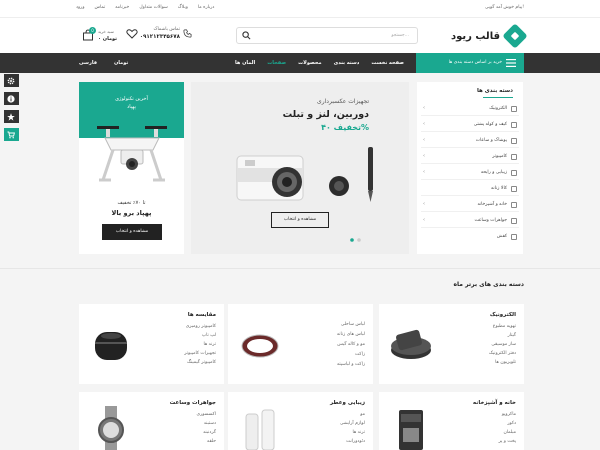  Describe the element at coordinates (470, 109) in the screenshot. I see `category-item-electronics: الکترونیک ‹` at that location.